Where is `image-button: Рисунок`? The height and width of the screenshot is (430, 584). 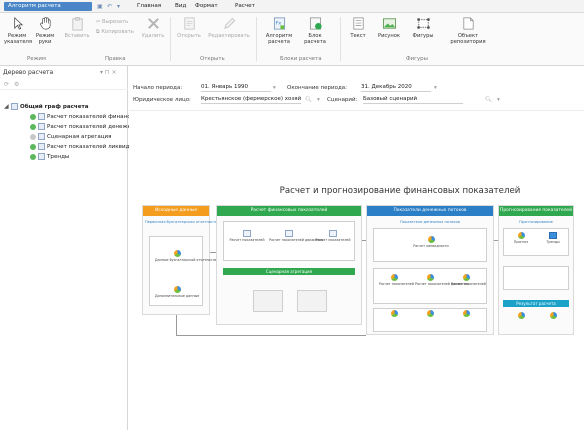
image-button: Рисунок is located at coordinates (389, 27).